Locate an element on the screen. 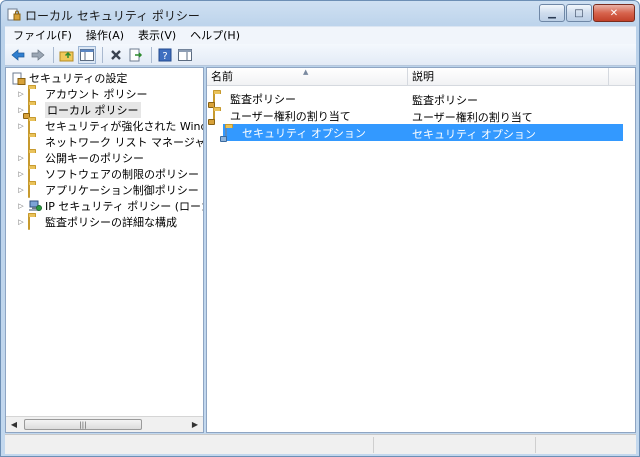  tree-item-label: アプリケーション制御ポリシー is located at coordinates (122, 190).